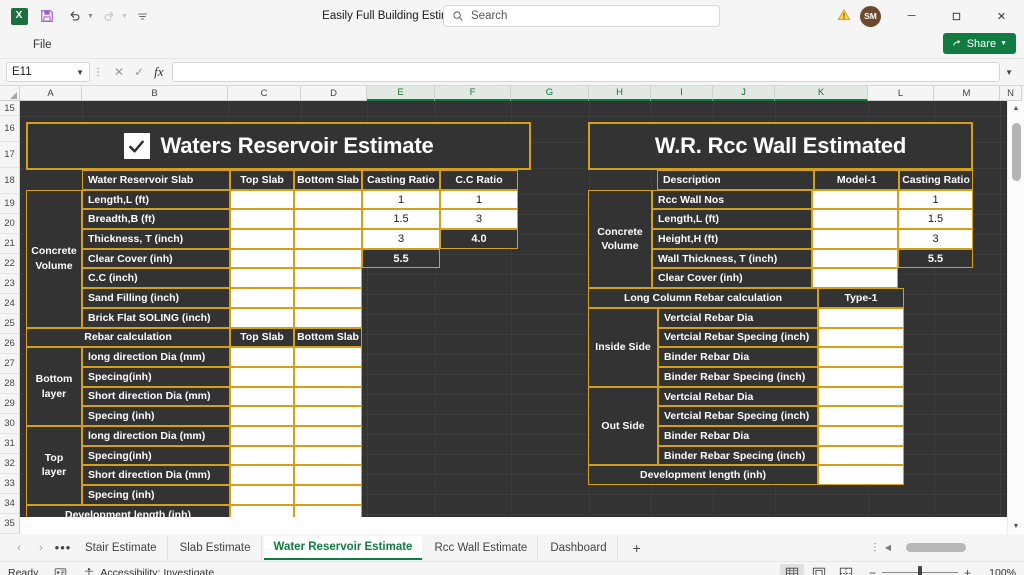 The height and width of the screenshot is (575, 1024). I want to click on row-header-30: 30, so click(10, 424).